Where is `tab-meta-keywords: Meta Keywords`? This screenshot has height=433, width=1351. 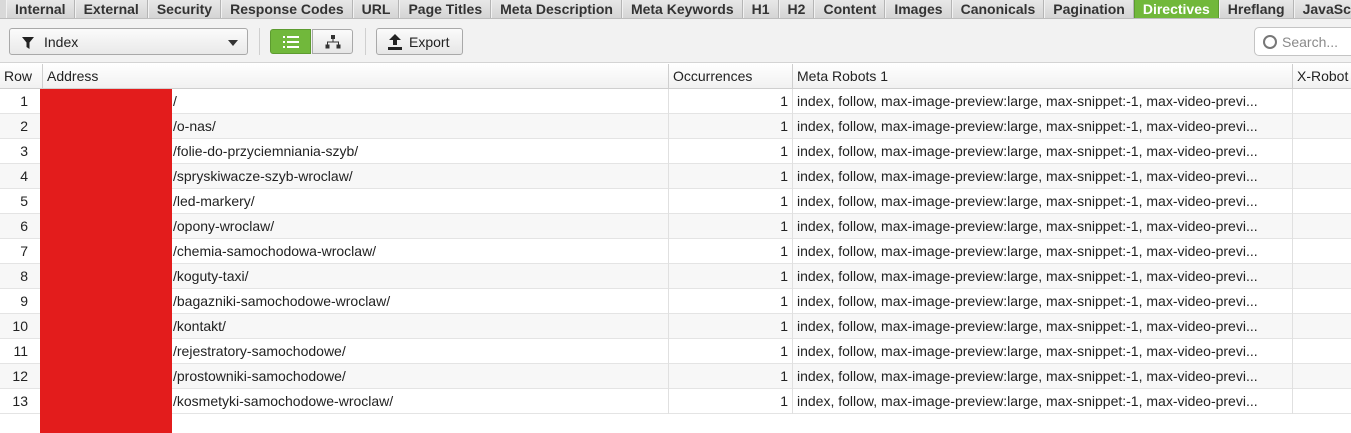 tab-meta-keywords: Meta Keywords is located at coordinates (682, 9).